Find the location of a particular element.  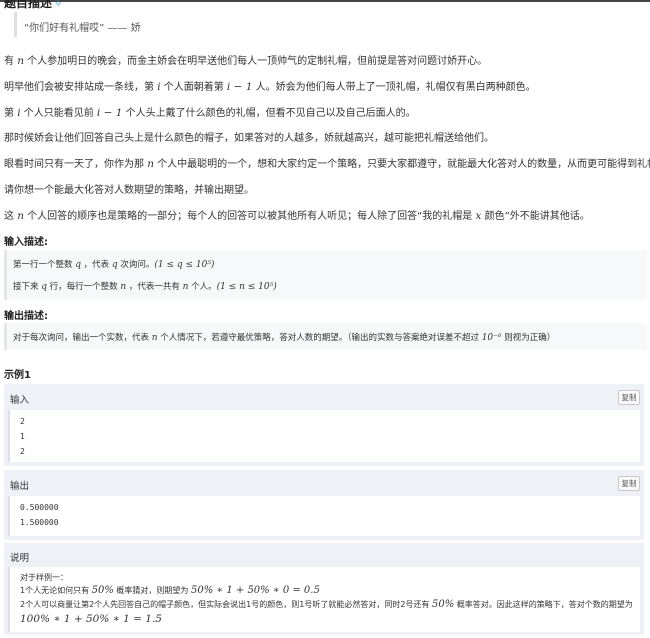

sample-input-box: 输入 复制 2 1 2 is located at coordinates (324, 425).